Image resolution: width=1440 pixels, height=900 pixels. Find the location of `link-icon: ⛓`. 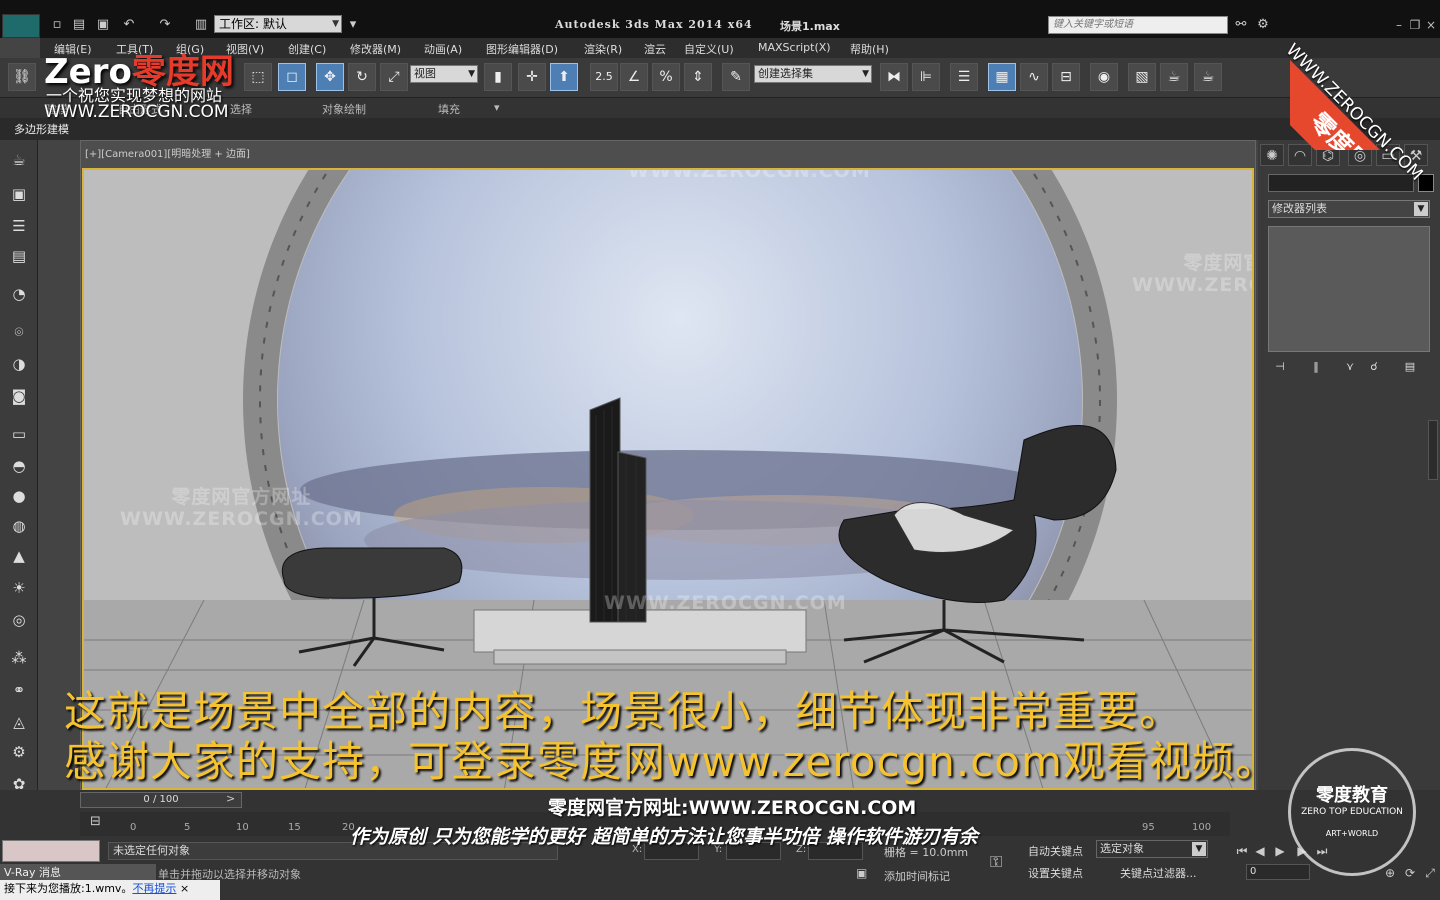

link-icon: ⛓ is located at coordinates (22, 77).